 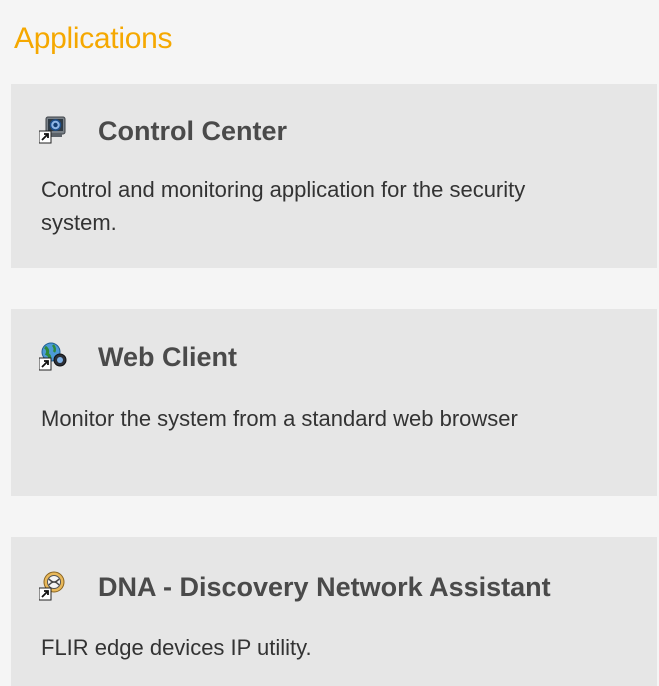 What do you see at coordinates (52, 356) in the screenshot?
I see `web-client-icon` at bounding box center [52, 356].